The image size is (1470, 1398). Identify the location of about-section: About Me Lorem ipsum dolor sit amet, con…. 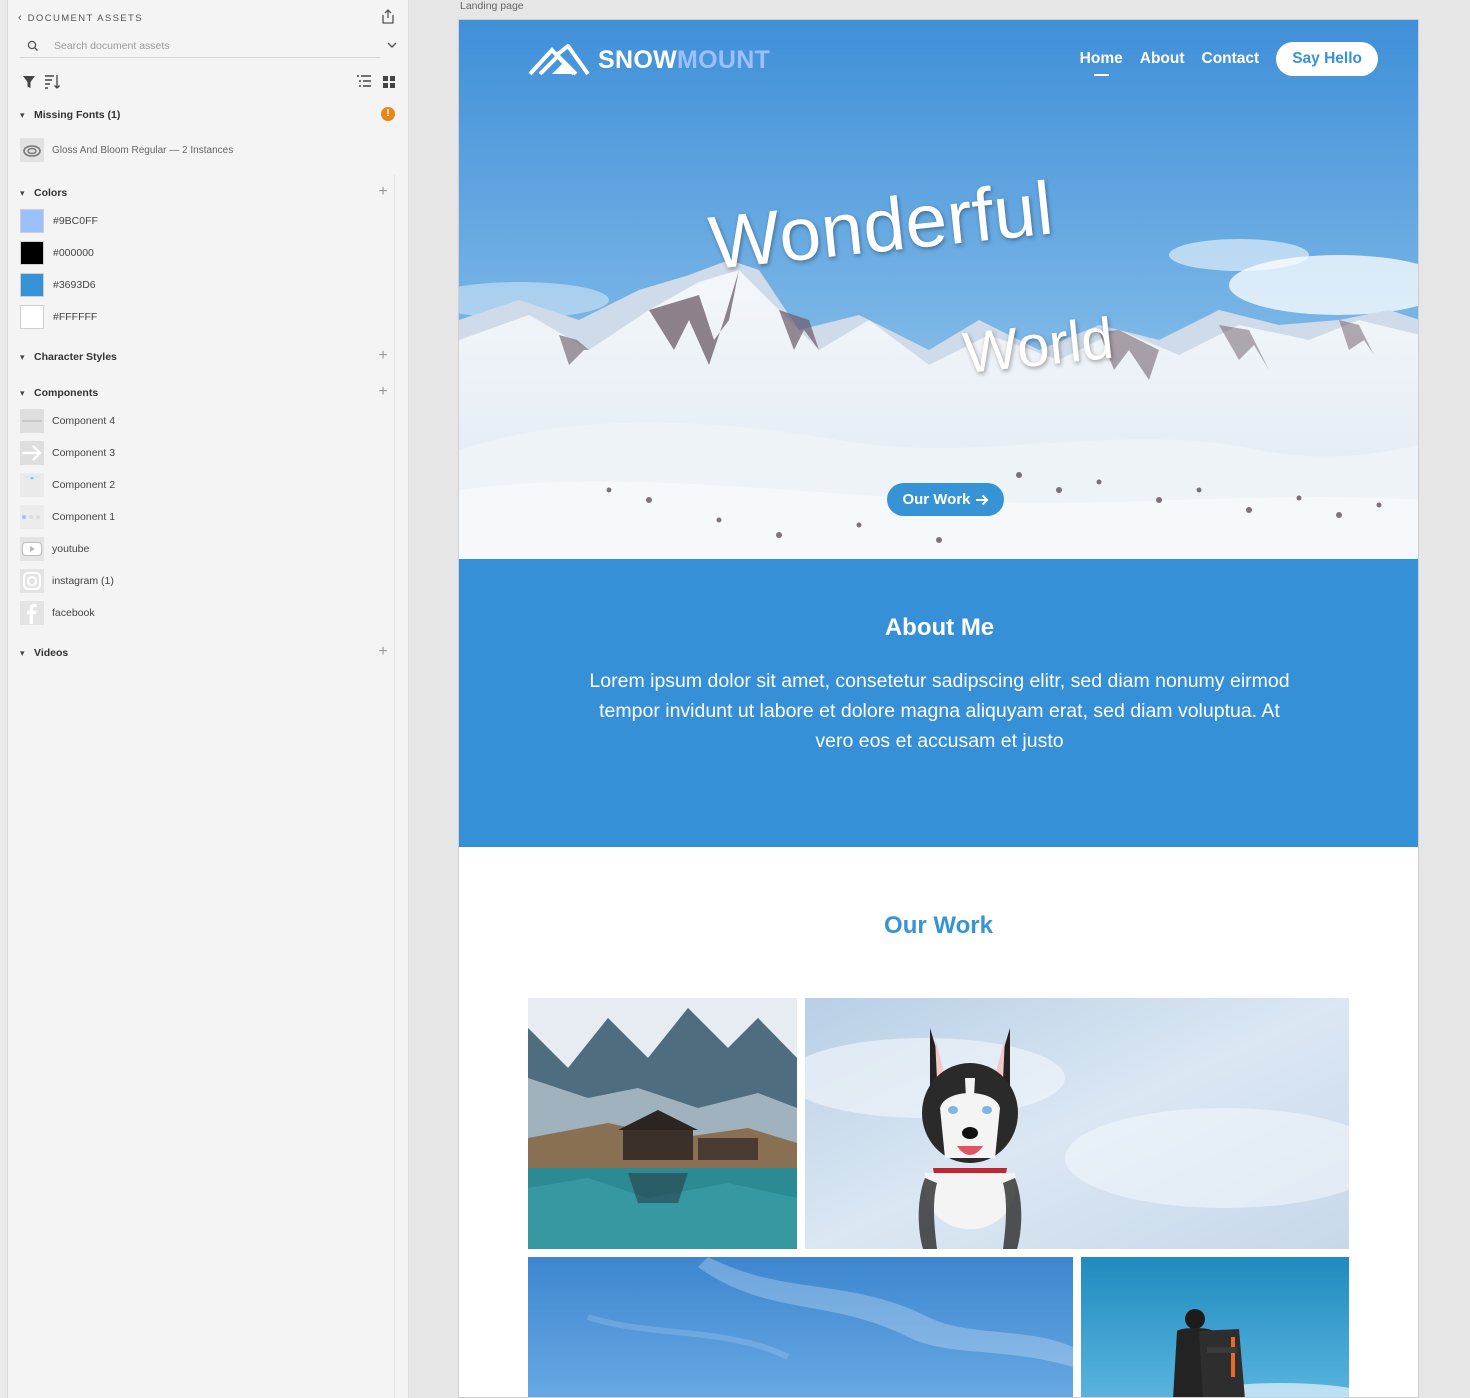
(938, 703).